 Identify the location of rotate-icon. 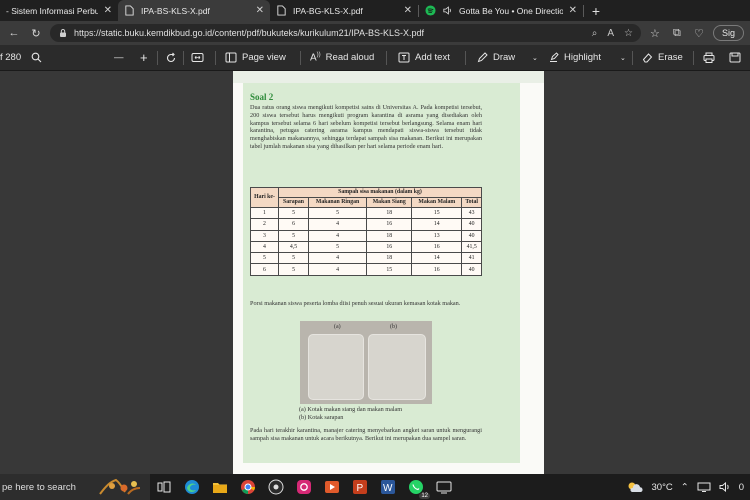
(171, 58).